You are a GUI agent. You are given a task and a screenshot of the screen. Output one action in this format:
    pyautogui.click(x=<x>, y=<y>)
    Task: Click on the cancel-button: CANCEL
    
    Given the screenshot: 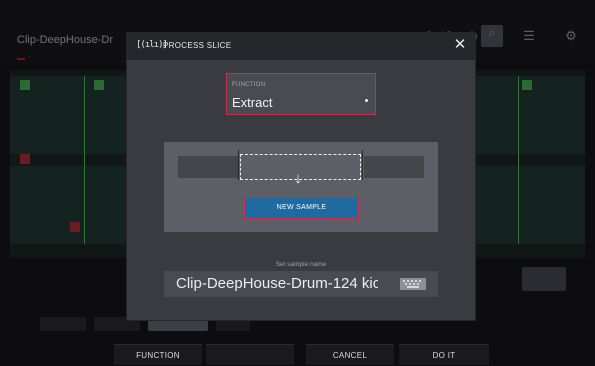 What is the action you would take?
    pyautogui.click(x=350, y=354)
    